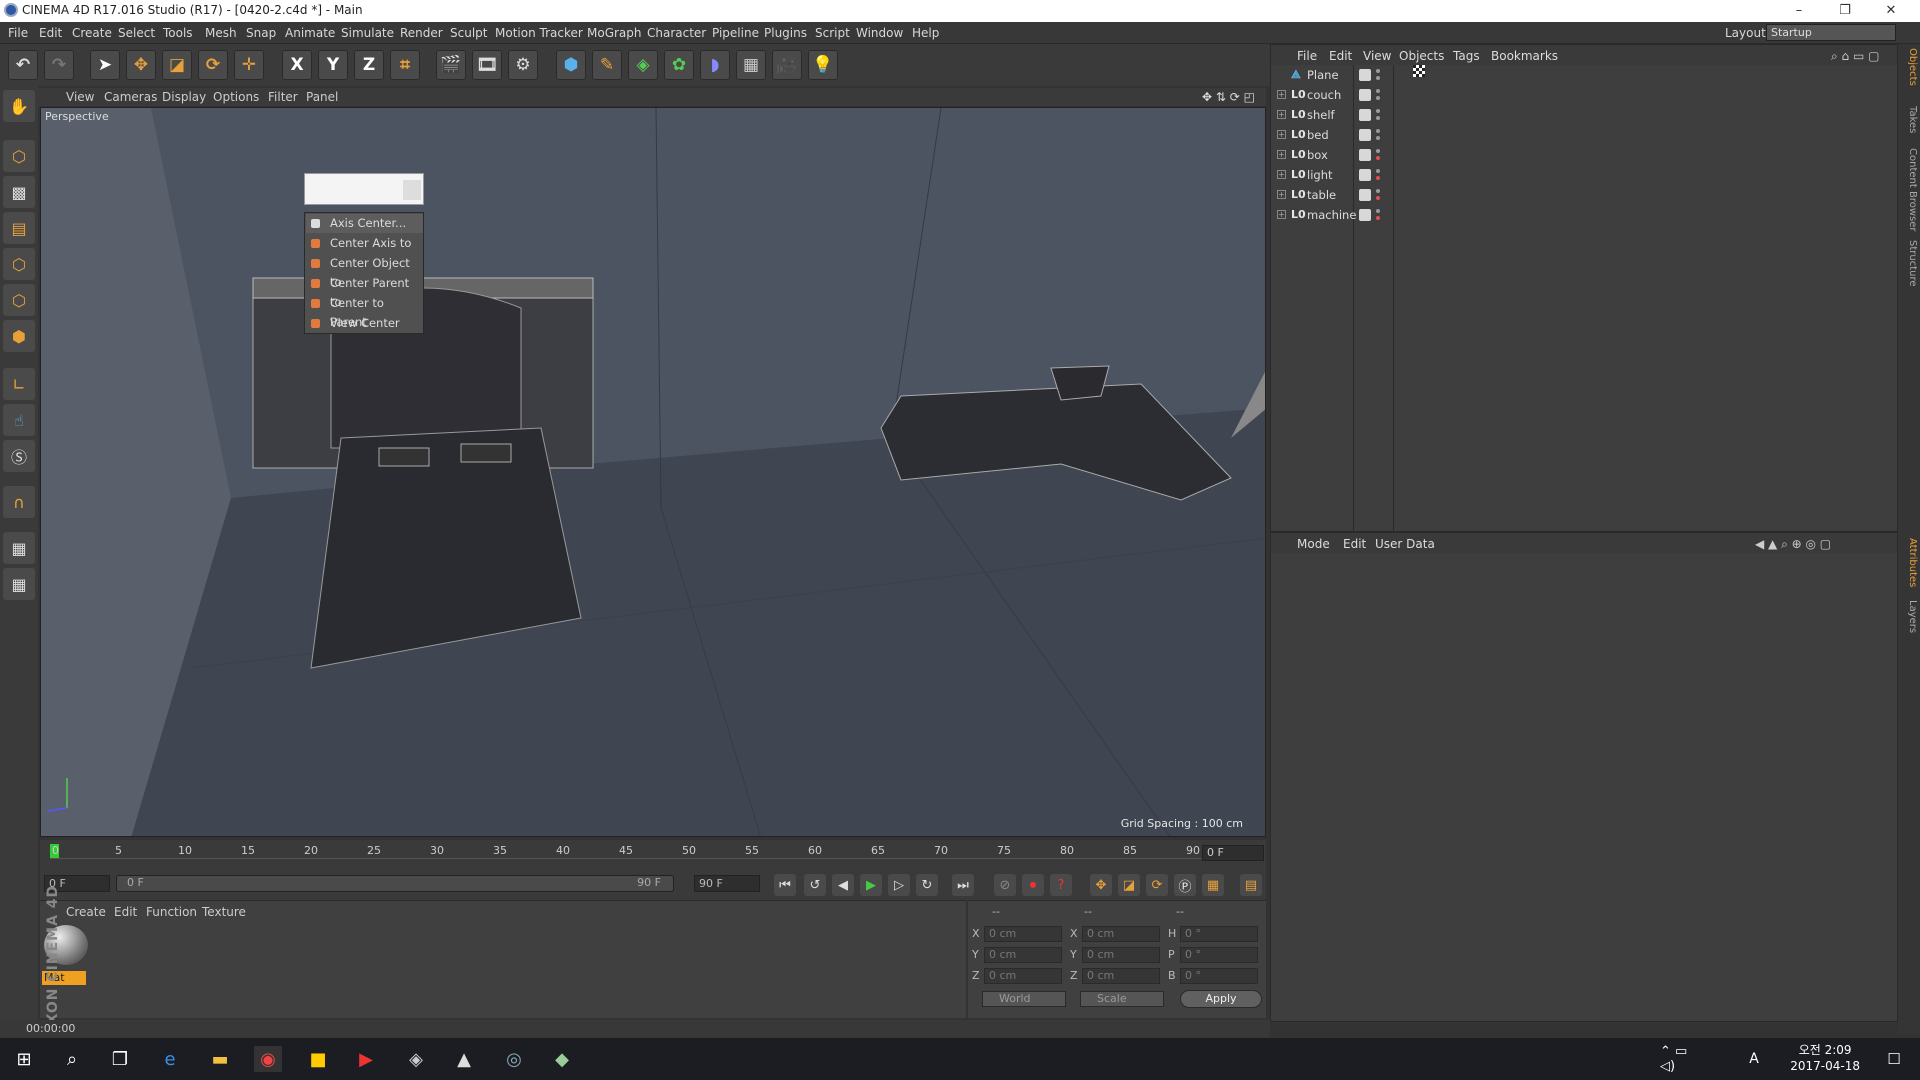  What do you see at coordinates (364, 291) in the screenshot?
I see `ctx-center-parent-to: Center Parent to` at bounding box center [364, 291].